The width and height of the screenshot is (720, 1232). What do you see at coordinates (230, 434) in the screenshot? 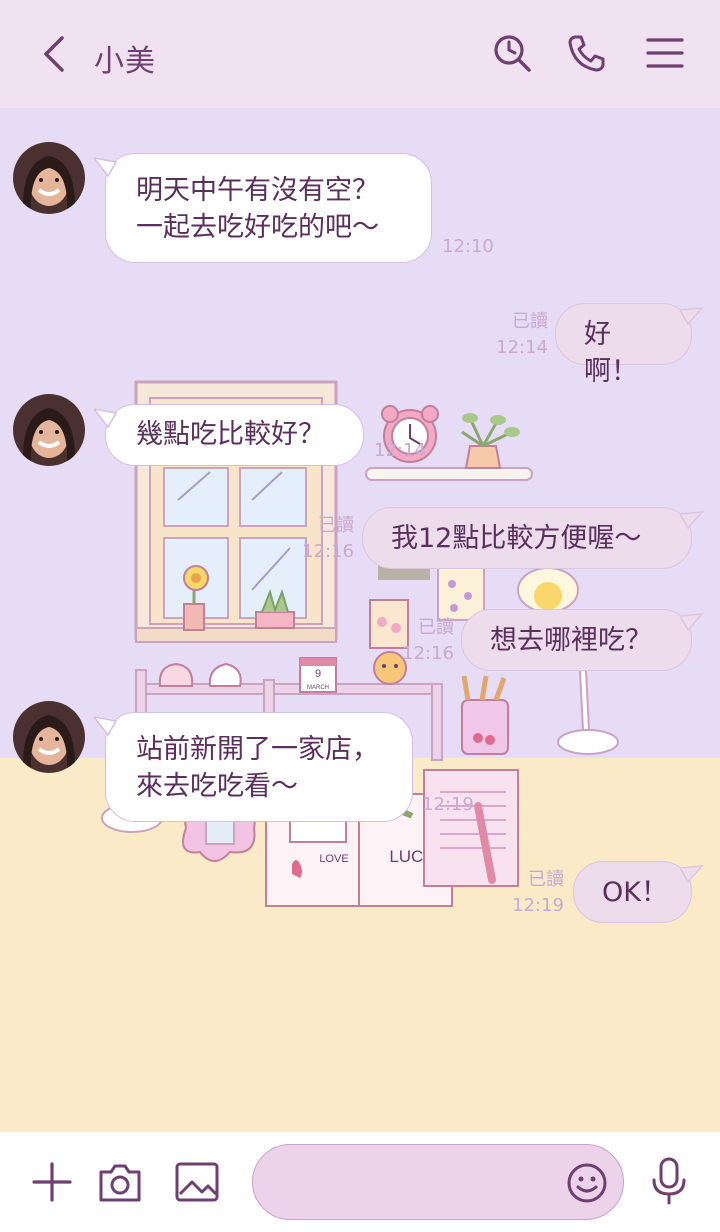
I see `message-text: 幾點吃比較好？` at bounding box center [230, 434].